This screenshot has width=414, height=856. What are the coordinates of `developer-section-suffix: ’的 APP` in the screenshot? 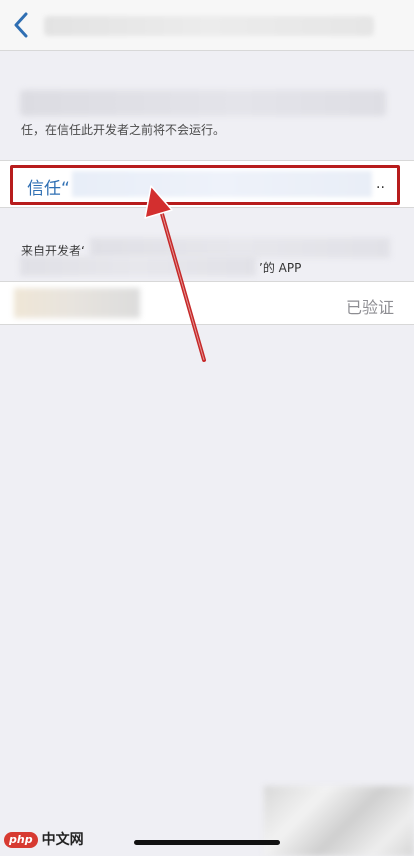 It's located at (280, 268).